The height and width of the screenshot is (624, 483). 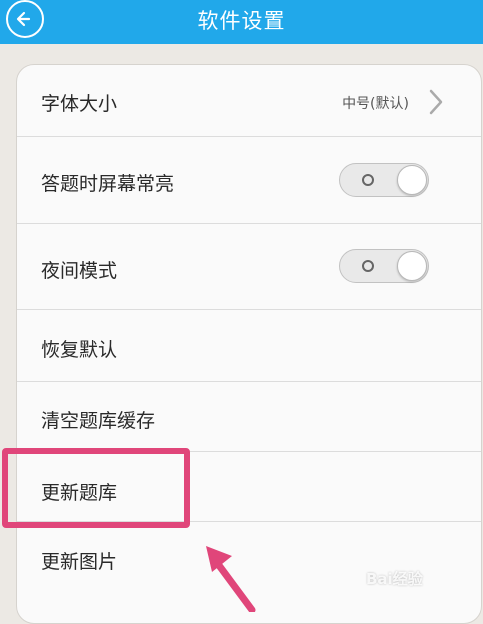 What do you see at coordinates (79, 104) in the screenshot?
I see `font-size-label: 字体大小` at bounding box center [79, 104].